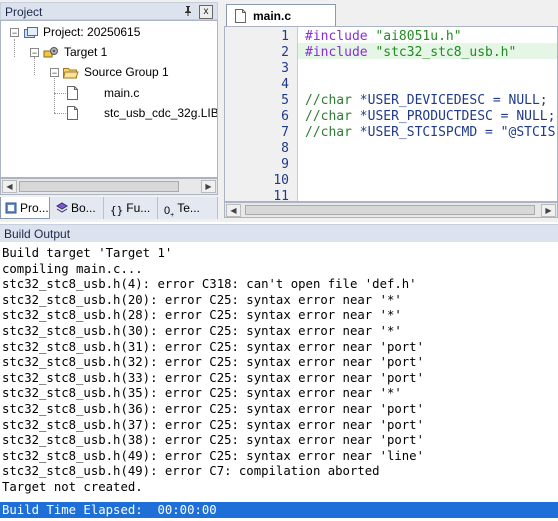 The height and width of the screenshot is (521, 558). I want to click on code-line: #include "stc32_stc8_usb.h", so click(410, 53).